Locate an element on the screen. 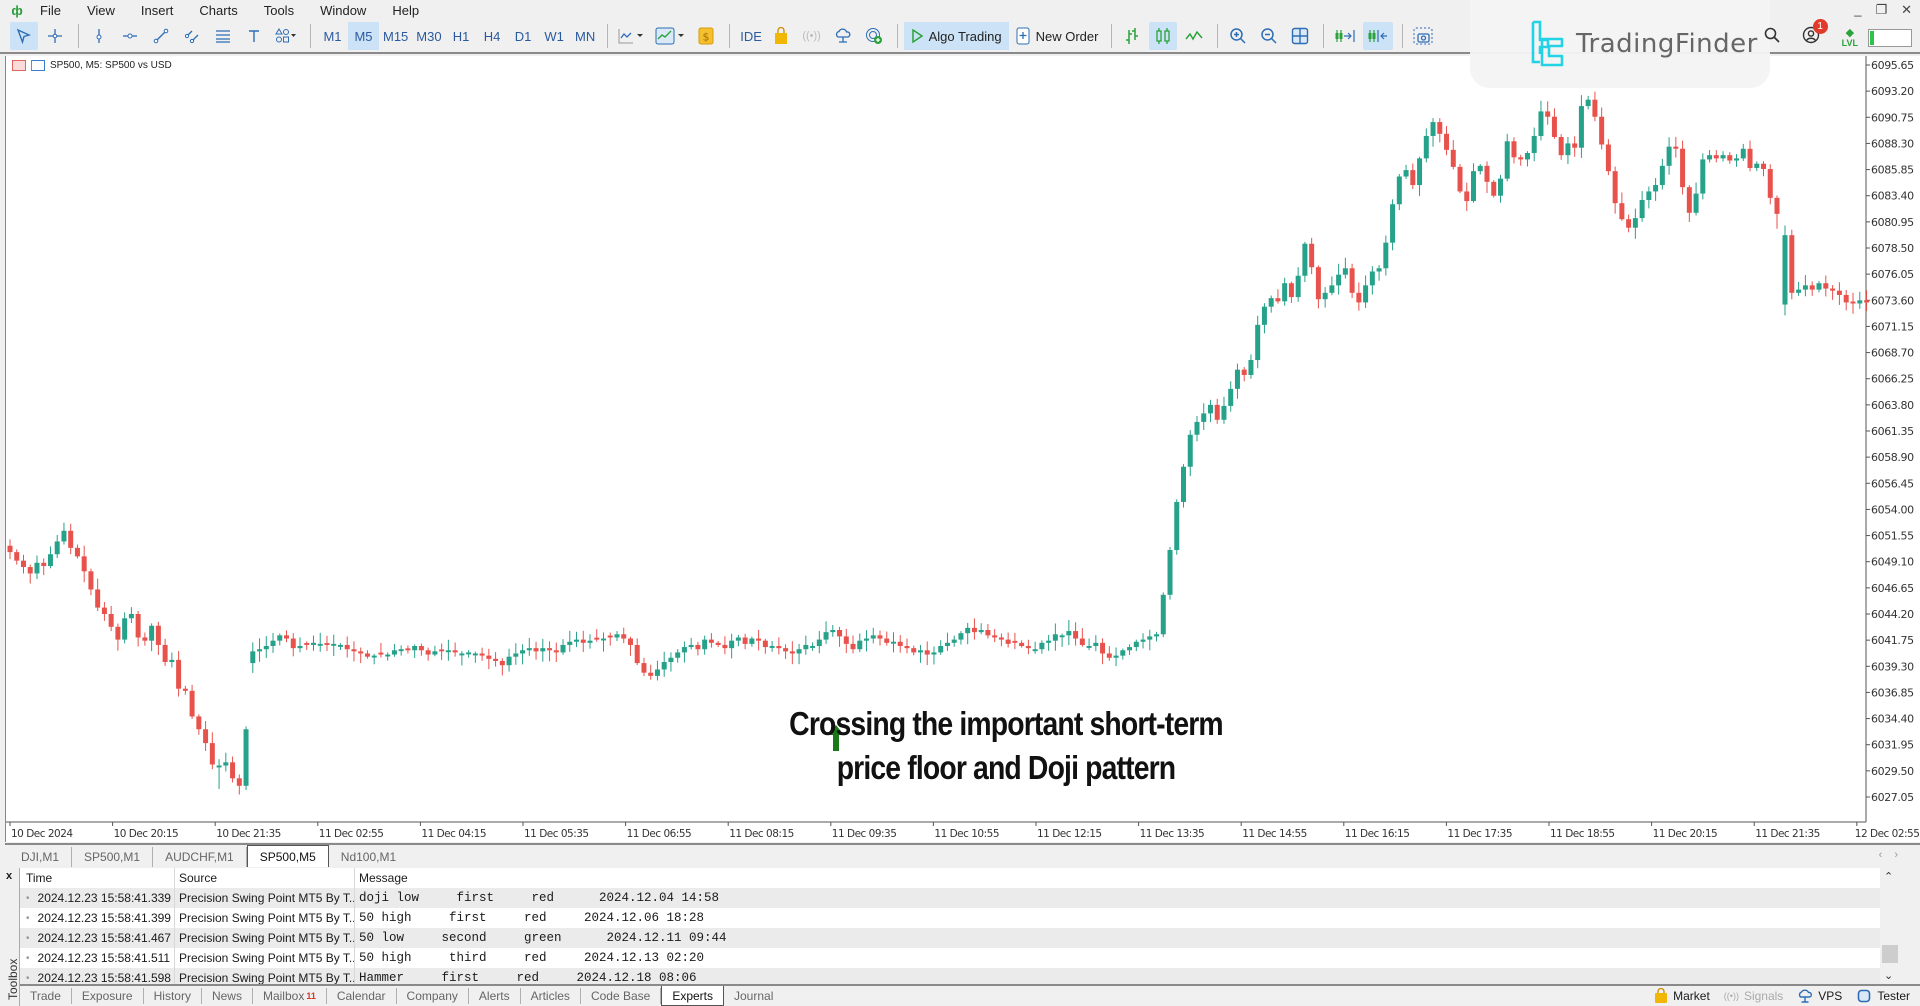 The width and height of the screenshot is (1920, 1006). timeframe-m30: M30 is located at coordinates (428, 36).